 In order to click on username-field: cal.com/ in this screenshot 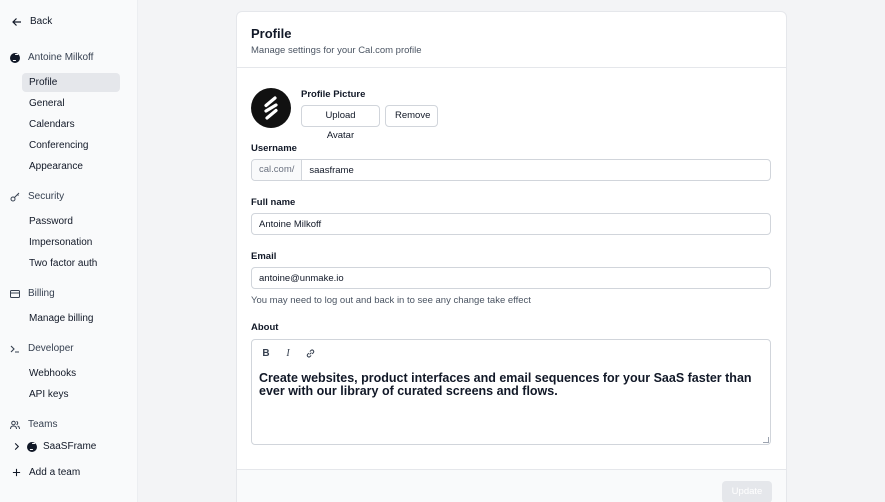, I will do `click(511, 170)`.